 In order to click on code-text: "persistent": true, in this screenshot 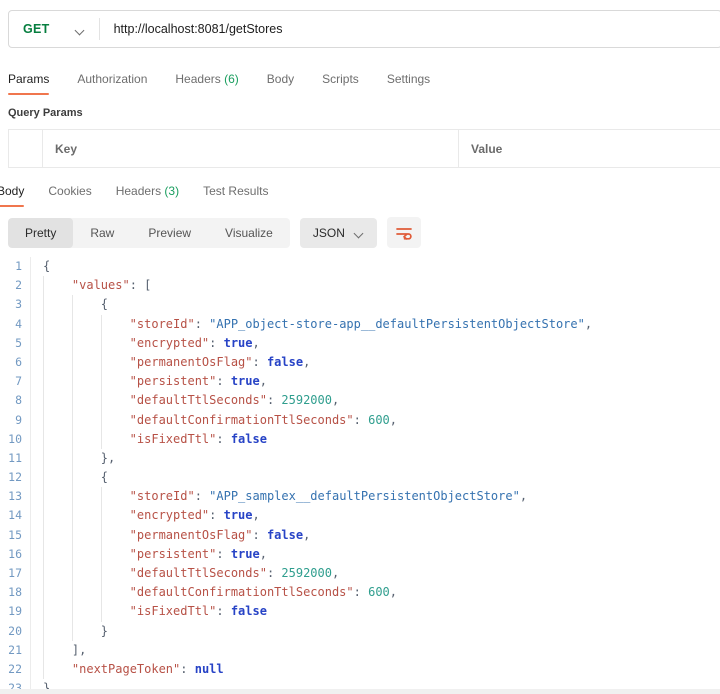, I will do `click(148, 554)`.